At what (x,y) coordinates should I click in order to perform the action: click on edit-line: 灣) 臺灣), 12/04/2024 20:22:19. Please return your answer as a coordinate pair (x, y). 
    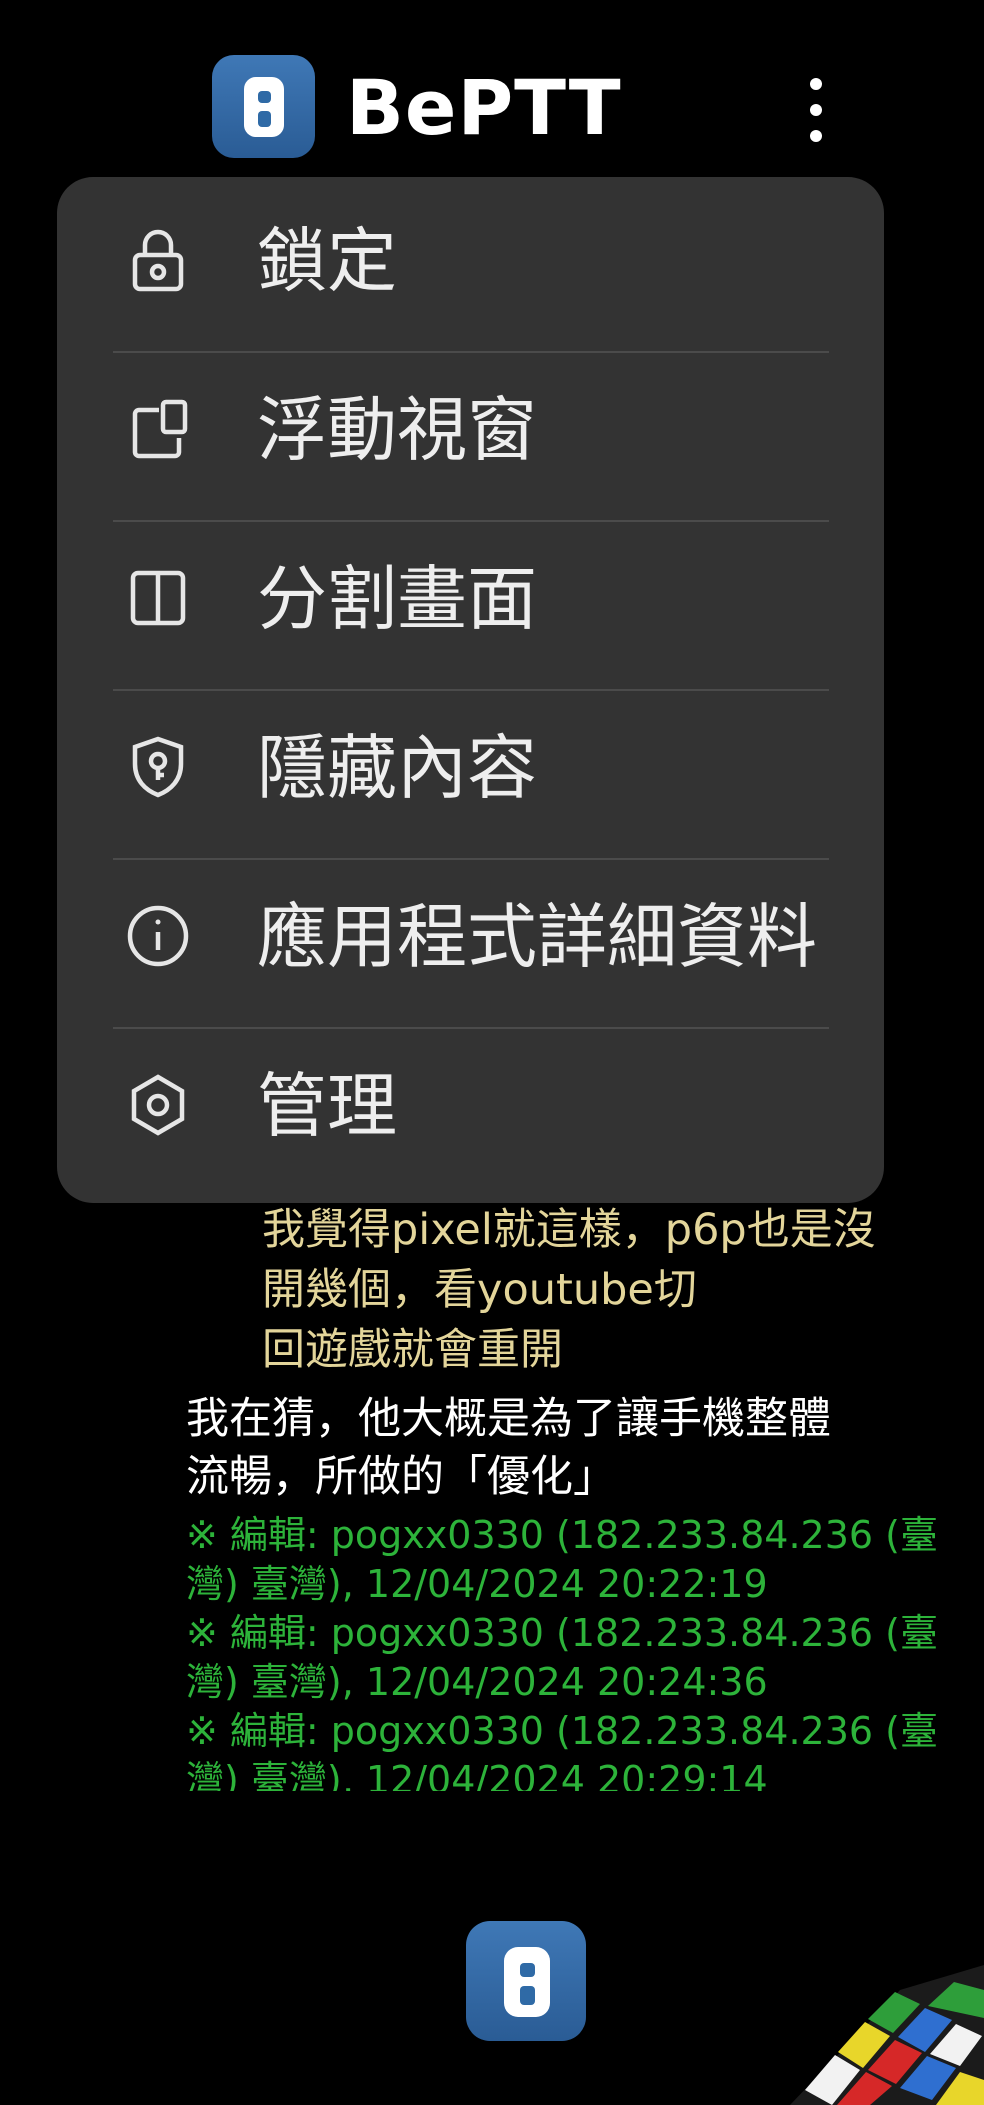
    Looking at the image, I should click on (477, 1584).